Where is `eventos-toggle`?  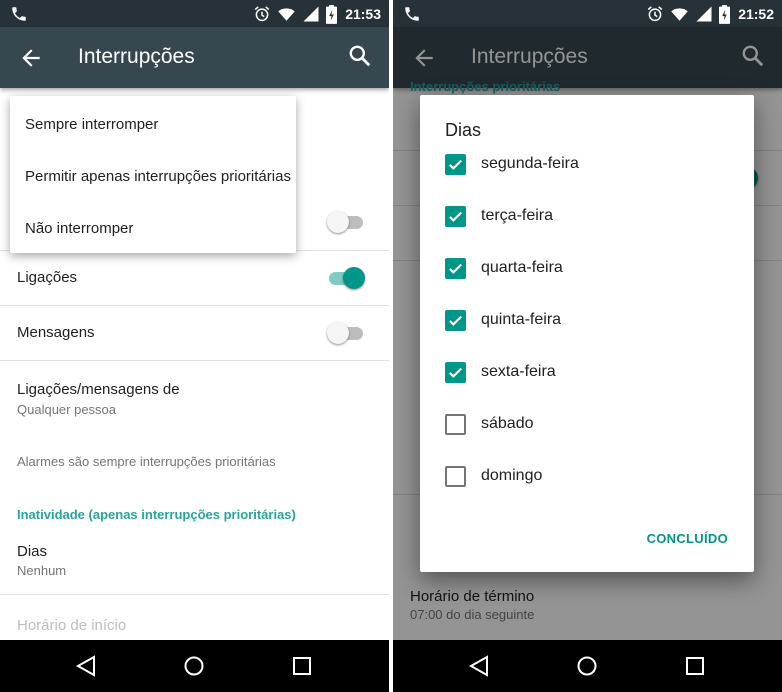 eventos-toggle is located at coordinates (346, 222).